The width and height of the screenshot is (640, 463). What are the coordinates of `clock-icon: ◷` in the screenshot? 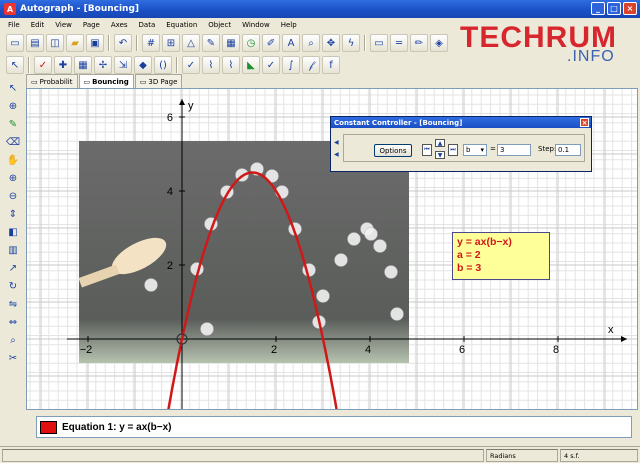 It's located at (251, 43).